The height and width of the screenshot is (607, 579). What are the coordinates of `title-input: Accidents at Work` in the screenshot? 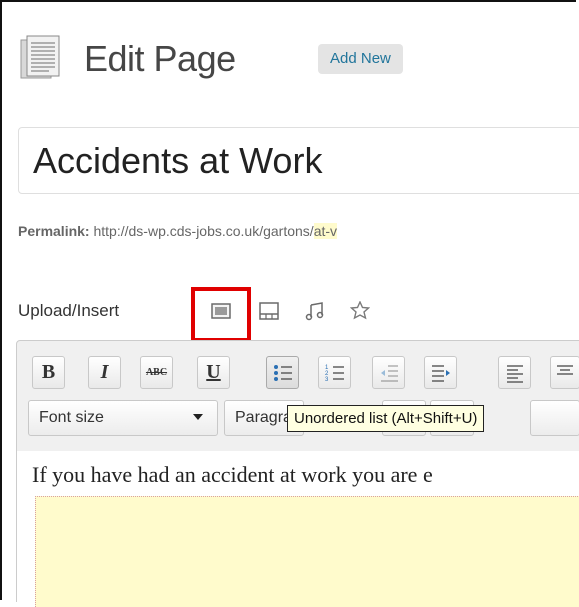 It's located at (298, 160).